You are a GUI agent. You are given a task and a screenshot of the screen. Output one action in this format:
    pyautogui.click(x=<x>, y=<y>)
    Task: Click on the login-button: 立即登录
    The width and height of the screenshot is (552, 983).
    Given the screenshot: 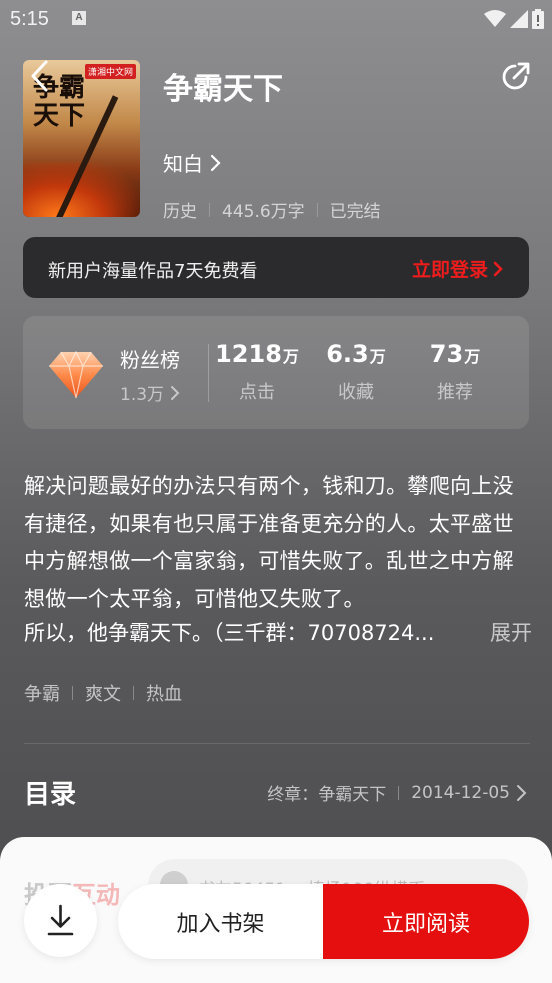 What is the action you would take?
    pyautogui.click(x=457, y=268)
    